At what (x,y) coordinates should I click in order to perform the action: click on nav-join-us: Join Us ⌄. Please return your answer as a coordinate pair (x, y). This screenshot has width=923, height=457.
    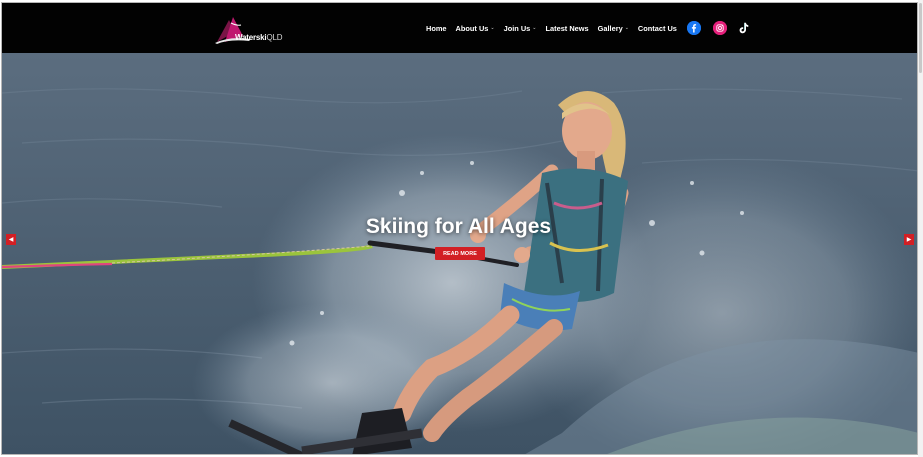
    Looking at the image, I should click on (520, 28).